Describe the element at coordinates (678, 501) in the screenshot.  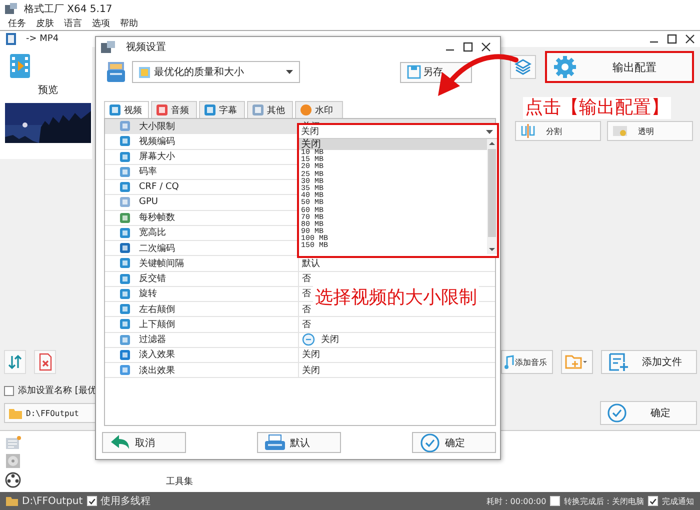
I see `checkbox-label: 完成通知` at that location.